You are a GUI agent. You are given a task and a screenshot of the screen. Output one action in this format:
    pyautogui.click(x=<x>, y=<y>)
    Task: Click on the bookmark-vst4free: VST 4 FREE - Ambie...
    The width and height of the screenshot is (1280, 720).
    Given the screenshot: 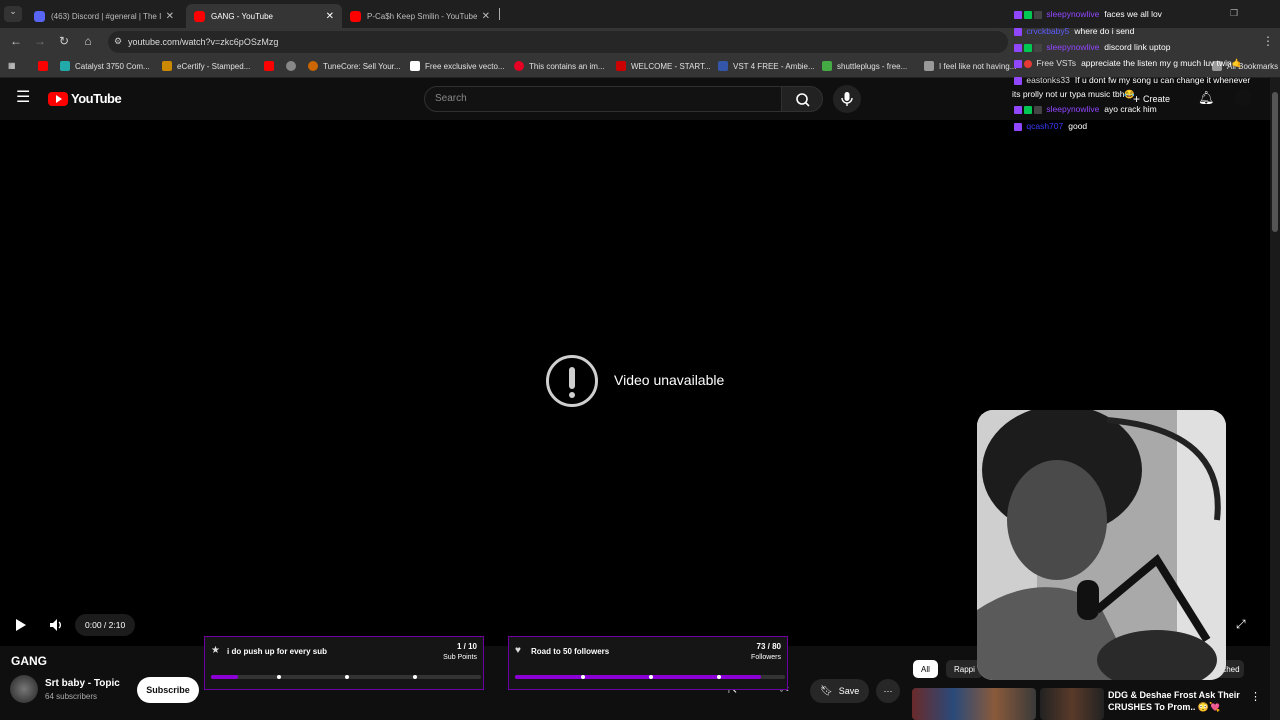 What is the action you would take?
    pyautogui.click(x=766, y=66)
    